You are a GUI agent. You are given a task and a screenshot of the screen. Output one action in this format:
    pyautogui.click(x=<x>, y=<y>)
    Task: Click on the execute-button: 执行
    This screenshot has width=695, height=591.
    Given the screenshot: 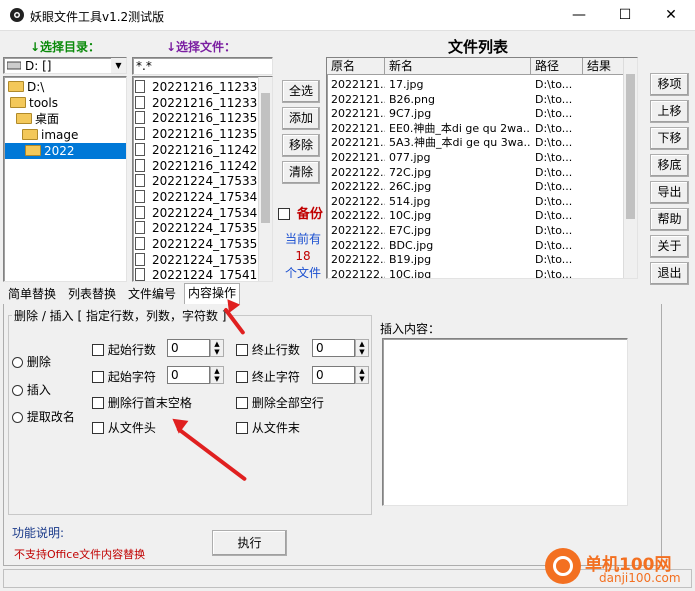 What is the action you would take?
    pyautogui.click(x=249, y=543)
    